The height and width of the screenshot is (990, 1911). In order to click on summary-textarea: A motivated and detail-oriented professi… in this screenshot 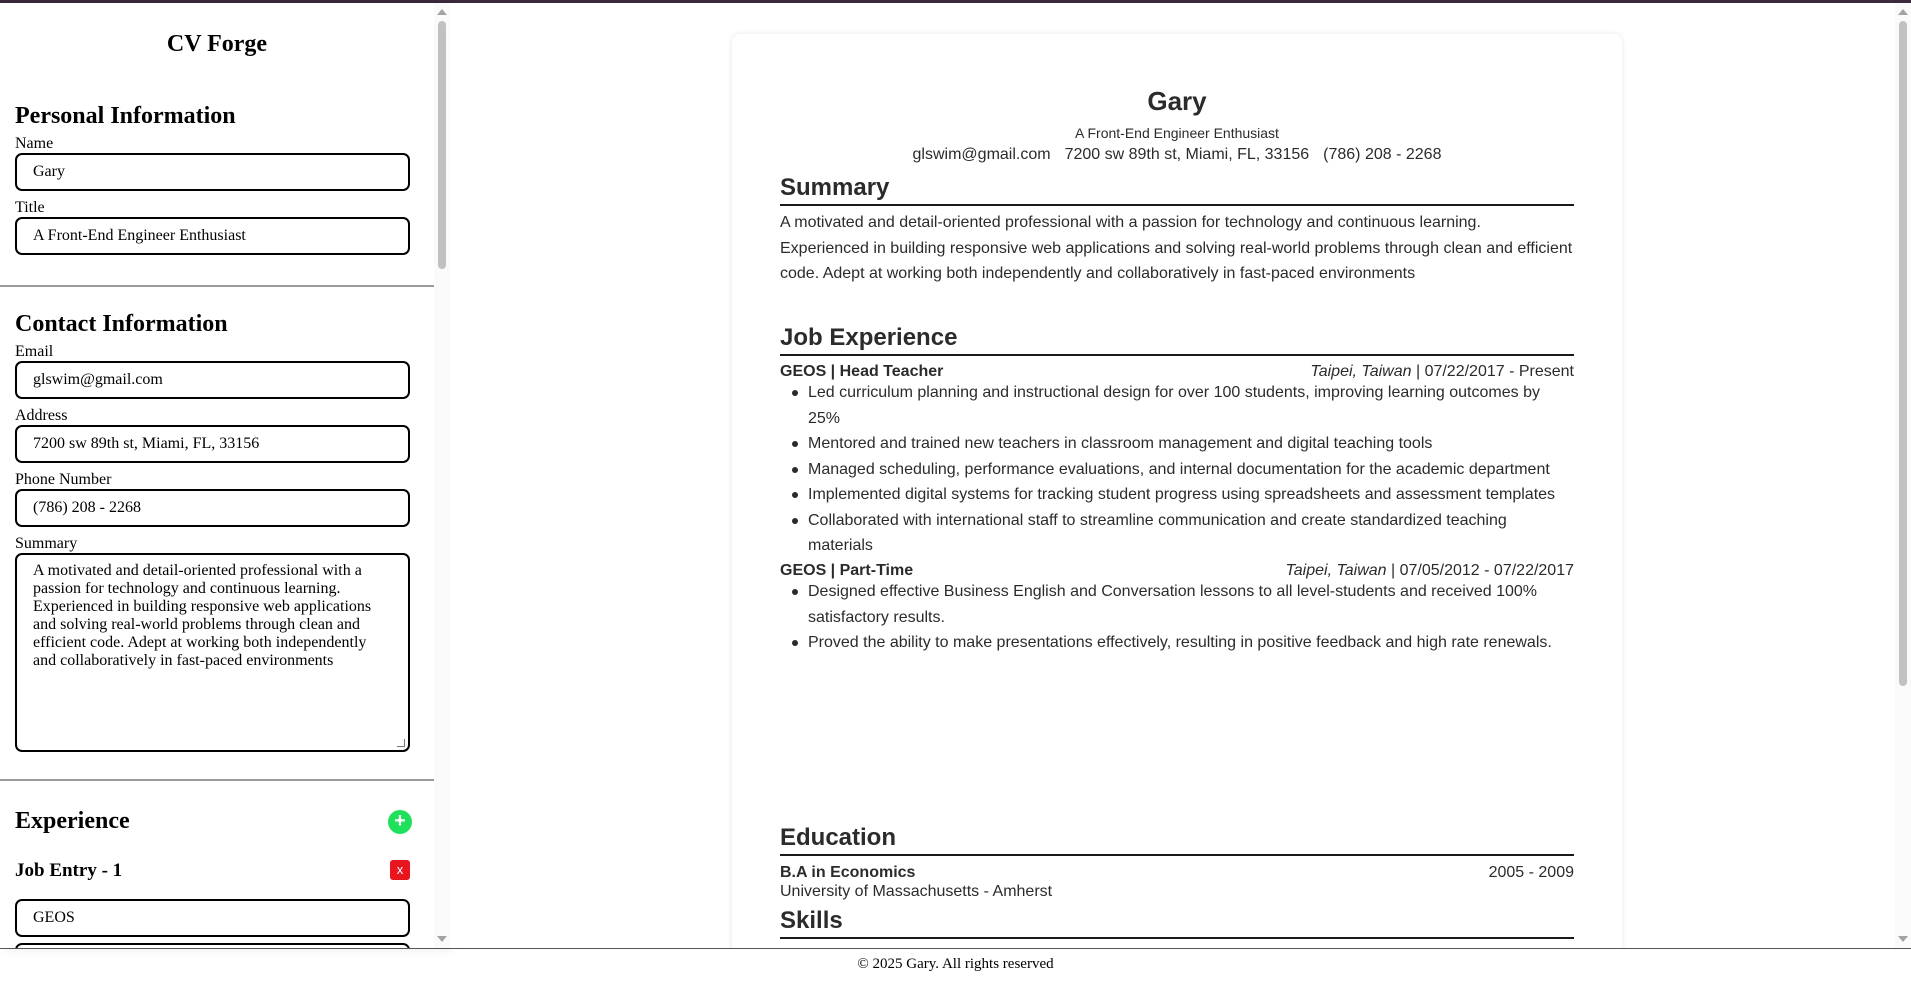, I will do `click(212, 652)`.